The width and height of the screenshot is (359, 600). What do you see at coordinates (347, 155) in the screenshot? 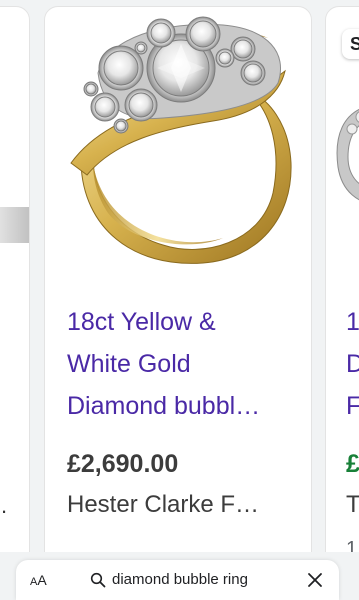
I see `ring-image-partial` at bounding box center [347, 155].